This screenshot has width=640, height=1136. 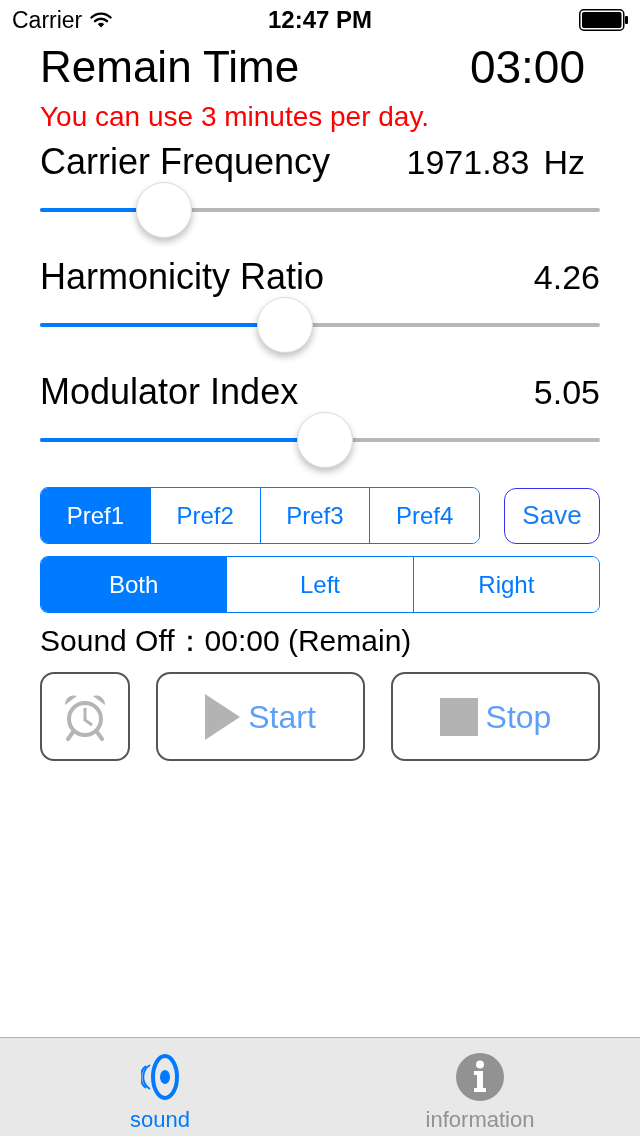 I want to click on slider-label: Harmonicity Ratio, so click(x=182, y=277).